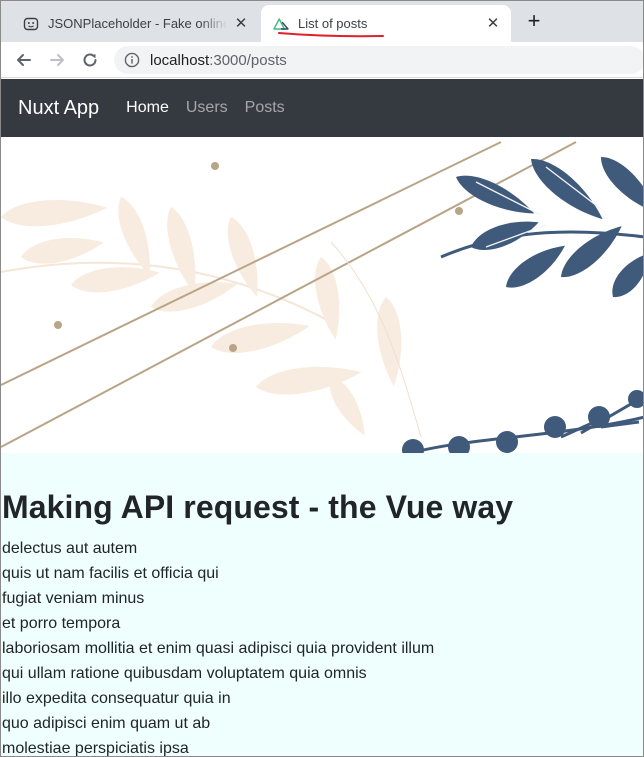  I want to click on browser-toolbar: localhost:3000/posts, so click(322, 60).